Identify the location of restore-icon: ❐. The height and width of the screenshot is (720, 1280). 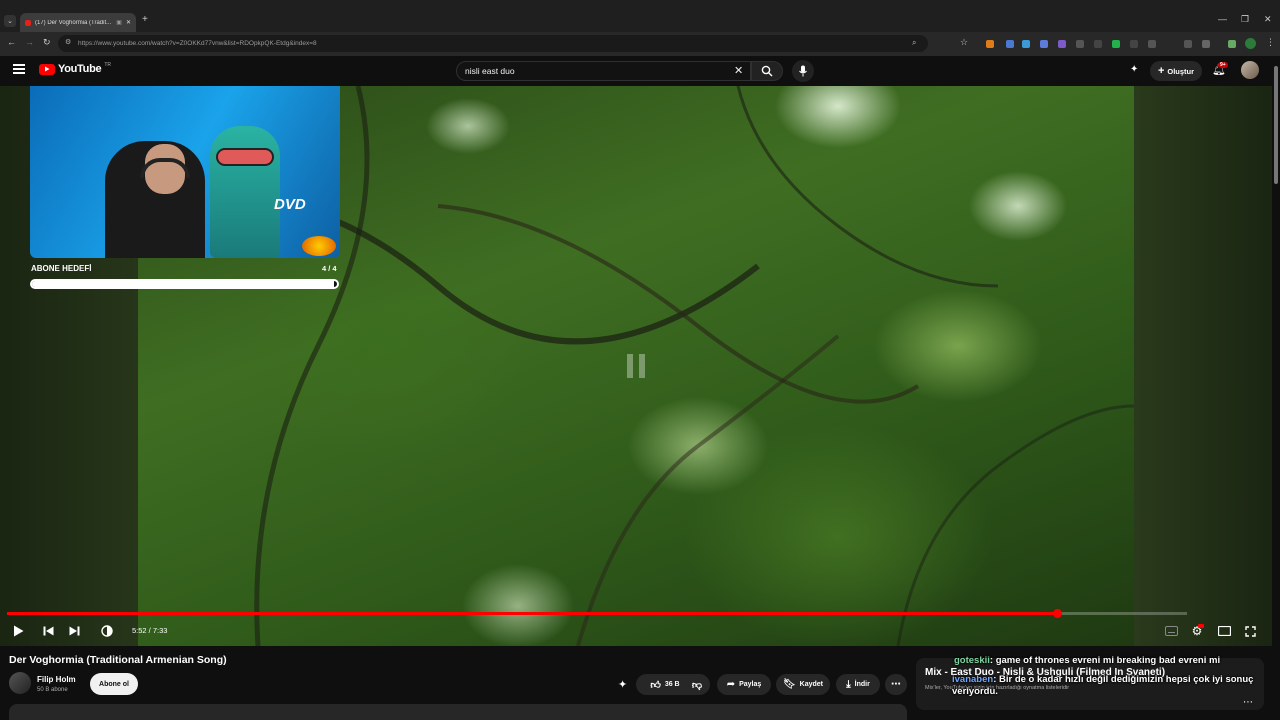
(1245, 19).